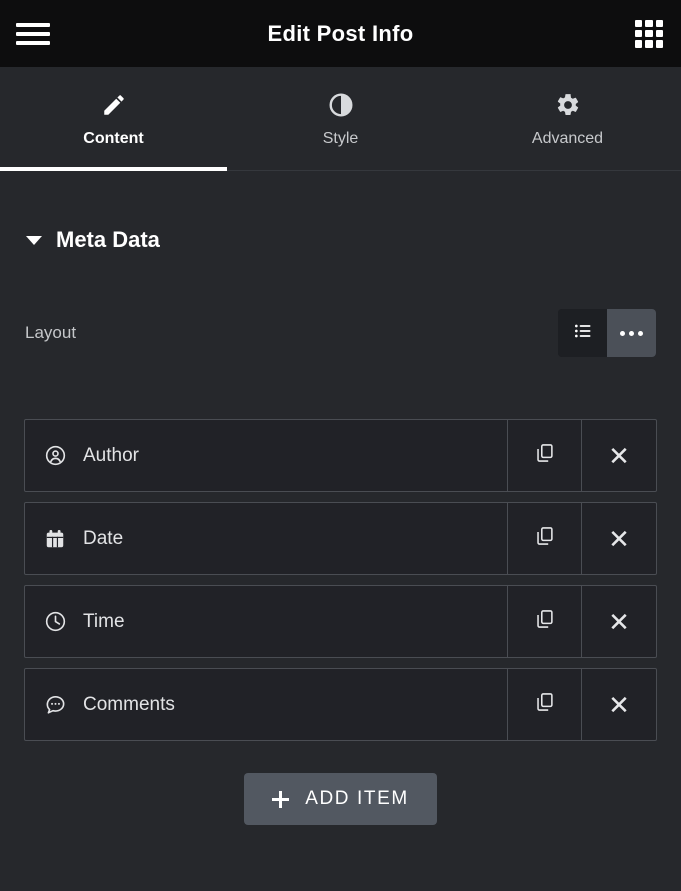  What do you see at coordinates (357, 798) in the screenshot?
I see `add-item-label: ADD ITEM` at bounding box center [357, 798].